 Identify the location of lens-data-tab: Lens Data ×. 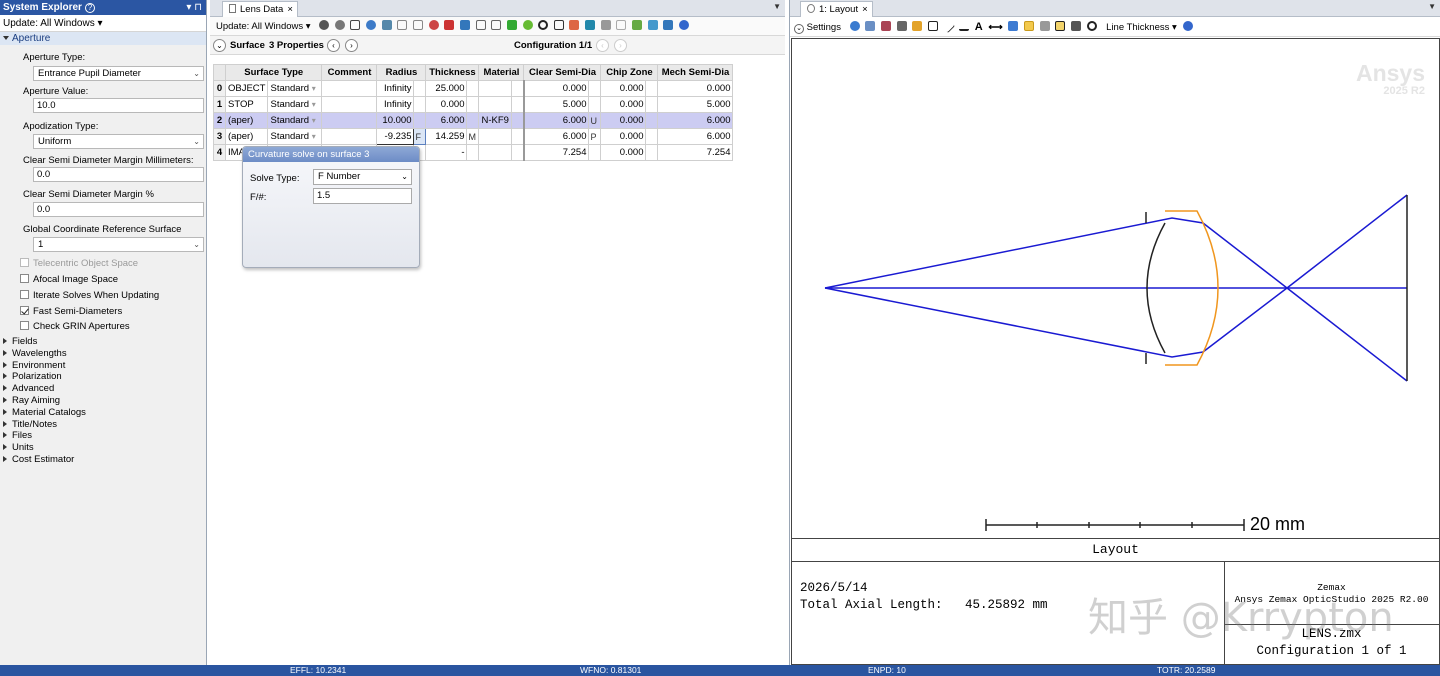
(260, 9).